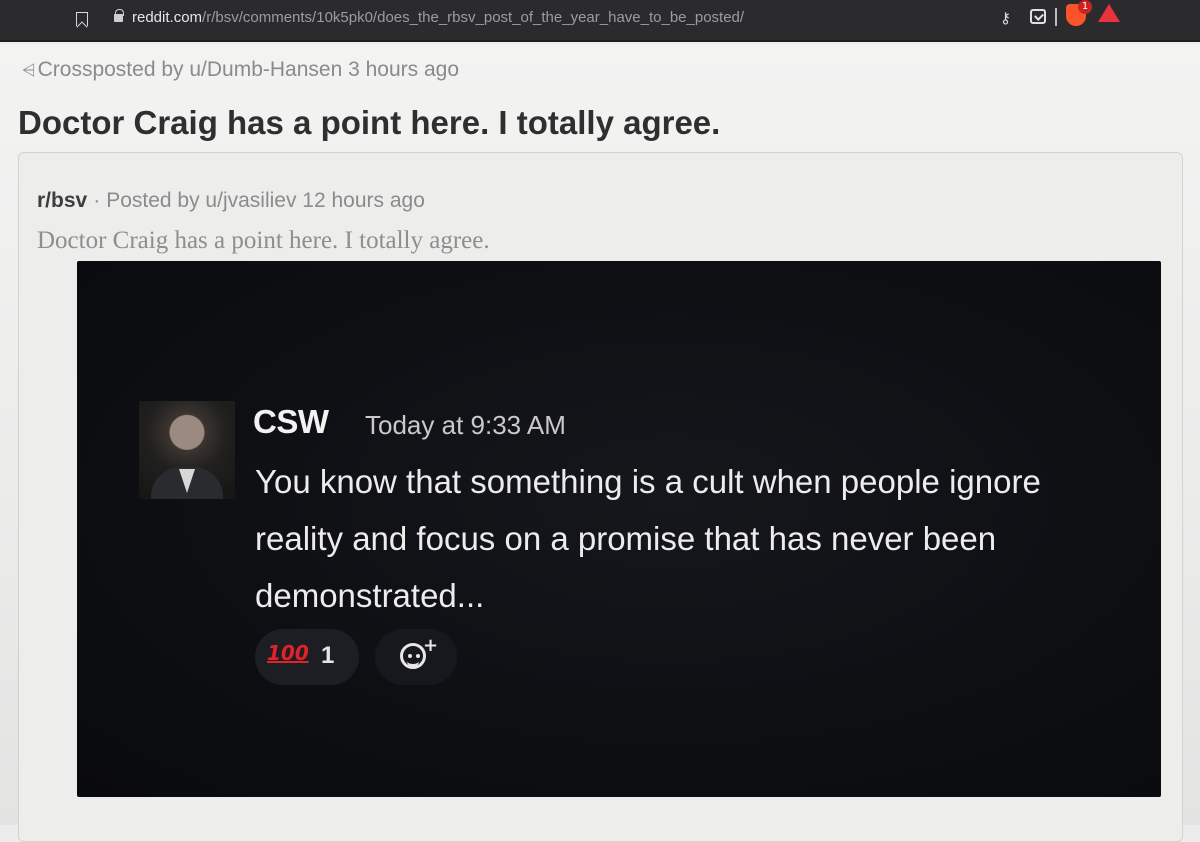 The width and height of the screenshot is (1200, 842). What do you see at coordinates (465, 425) in the screenshot?
I see `chat-timestamp: Today at 9:33 AM` at bounding box center [465, 425].